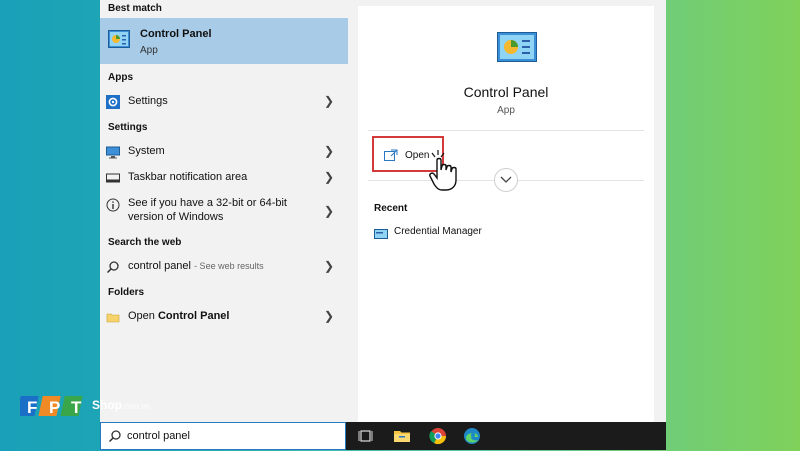 The width and height of the screenshot is (800, 451). Describe the element at coordinates (417, 155) in the screenshot. I see `open-label: Open` at that location.